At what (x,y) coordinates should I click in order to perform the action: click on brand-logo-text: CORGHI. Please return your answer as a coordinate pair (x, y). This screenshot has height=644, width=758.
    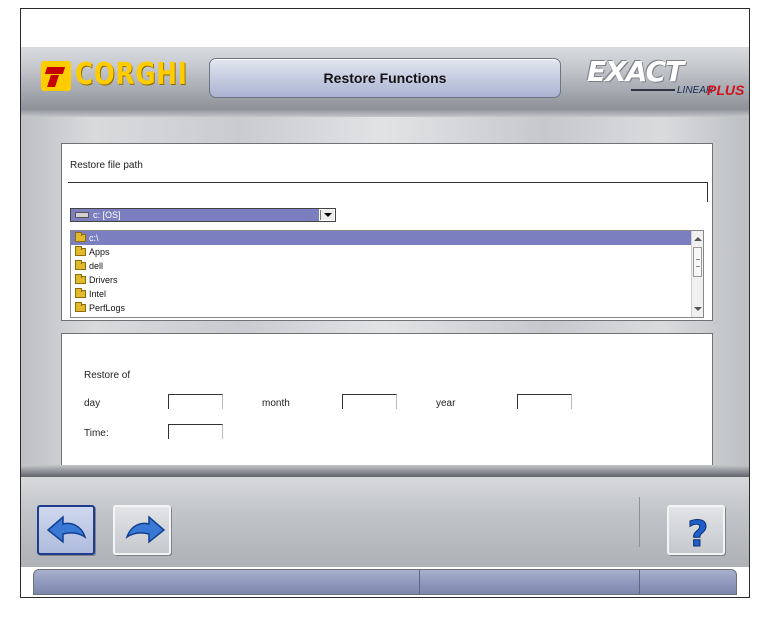
    Looking at the image, I should click on (131, 74).